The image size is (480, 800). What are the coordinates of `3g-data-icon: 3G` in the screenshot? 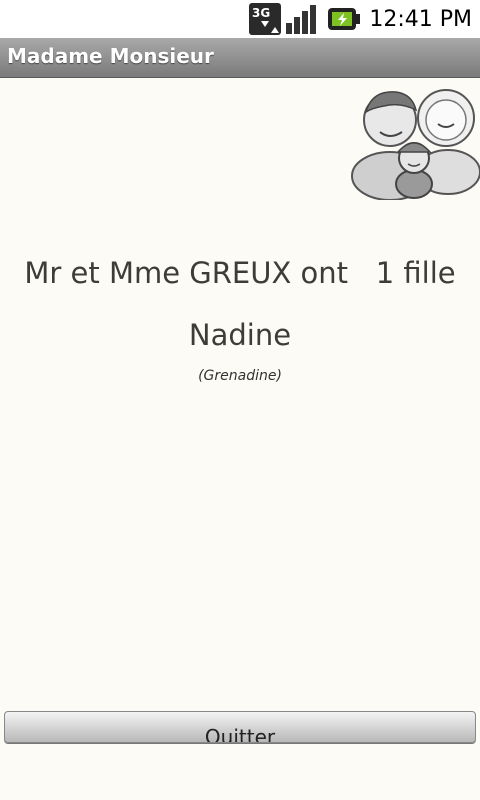 It's located at (265, 19).